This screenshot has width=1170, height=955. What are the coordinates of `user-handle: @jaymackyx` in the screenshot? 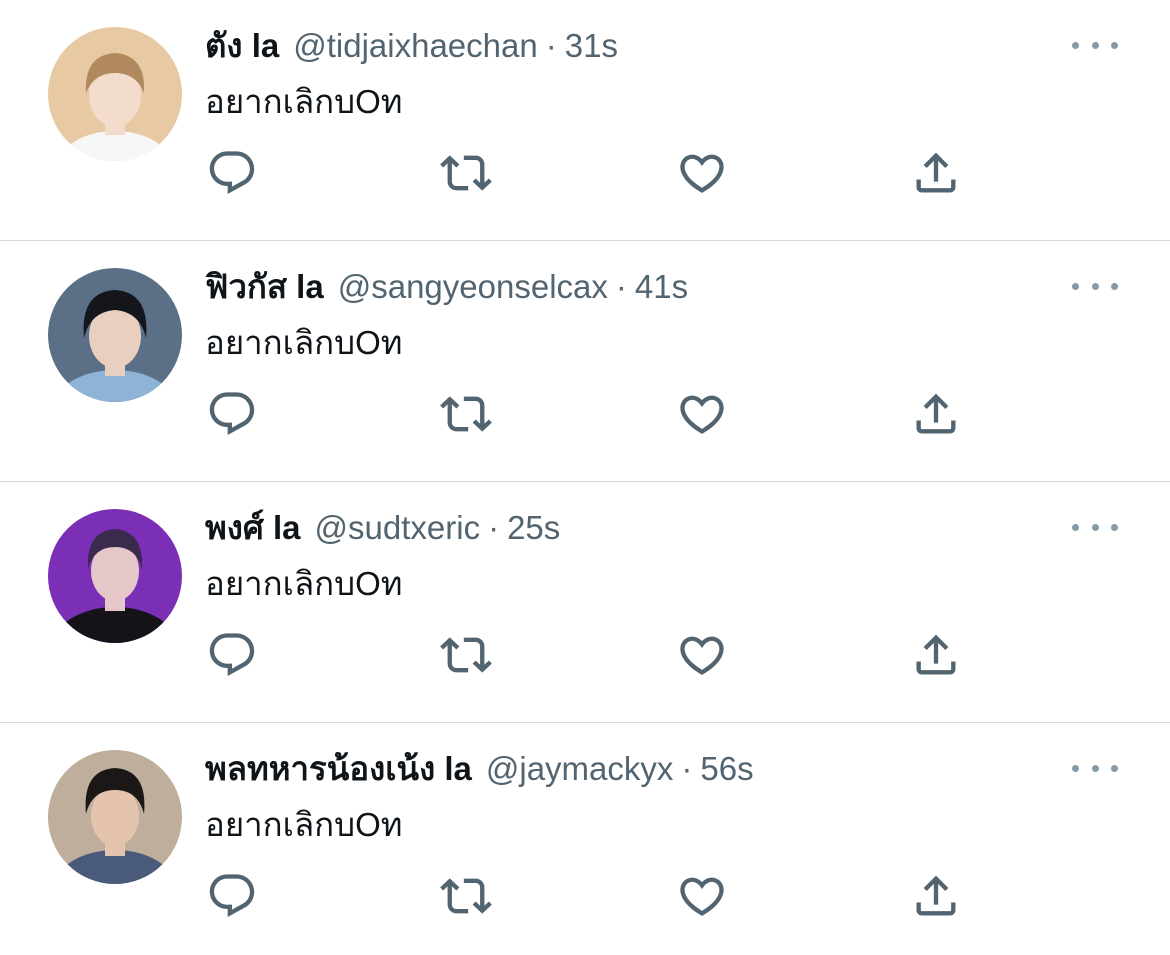 It's located at (580, 769).